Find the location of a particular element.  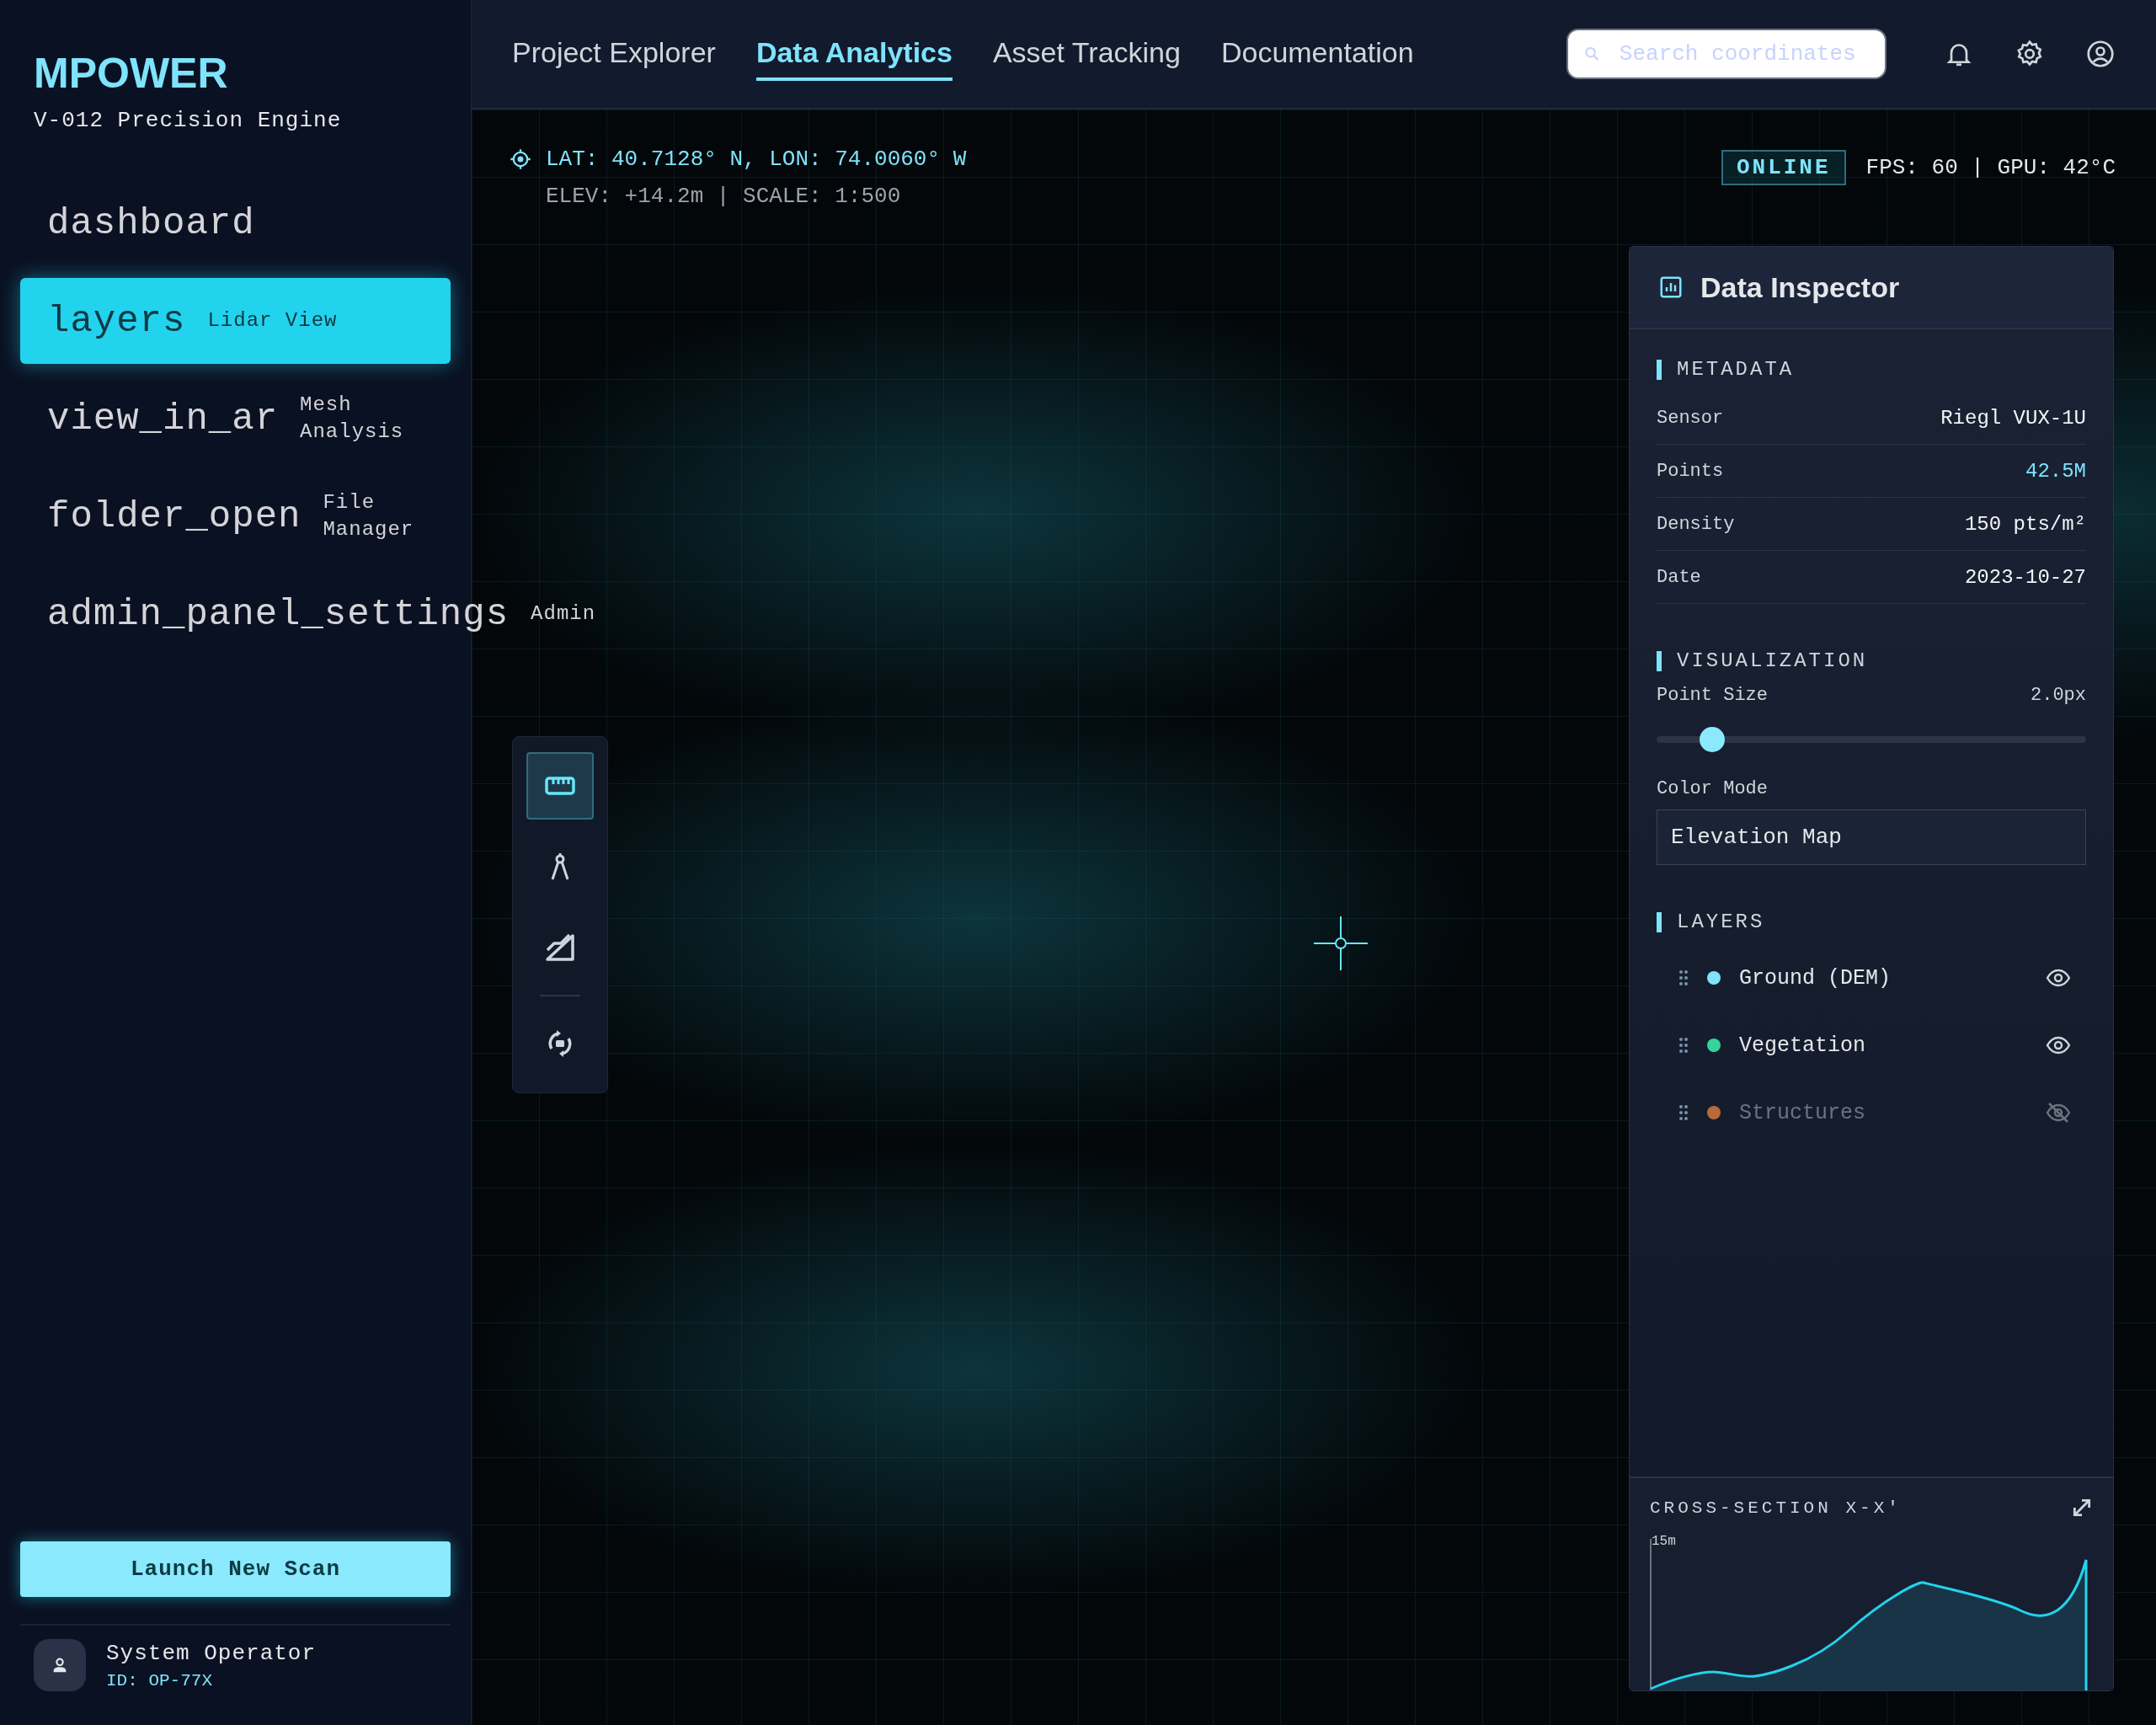

cross-section-title: CROSS-SECTION X-X' is located at coordinates (1776, 1508).